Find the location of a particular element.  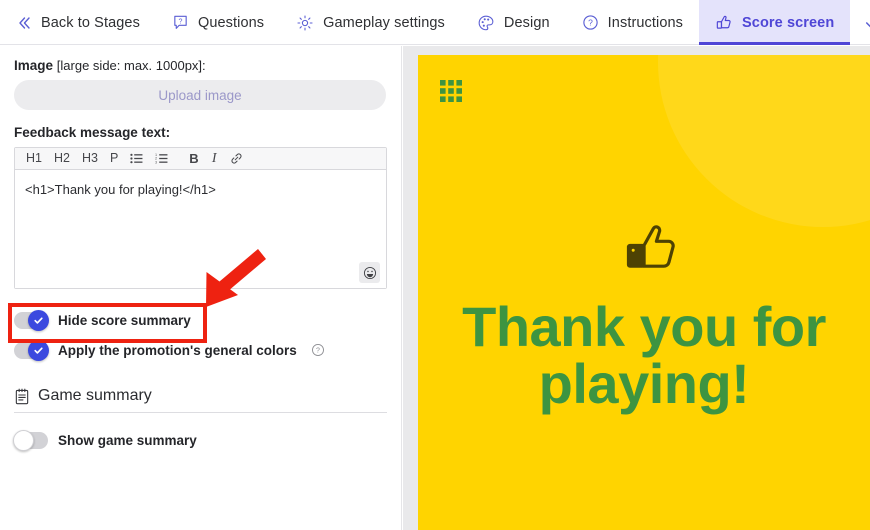

editor-content-area: <h1>Thank you for playing!</h1> is located at coordinates (200, 229).